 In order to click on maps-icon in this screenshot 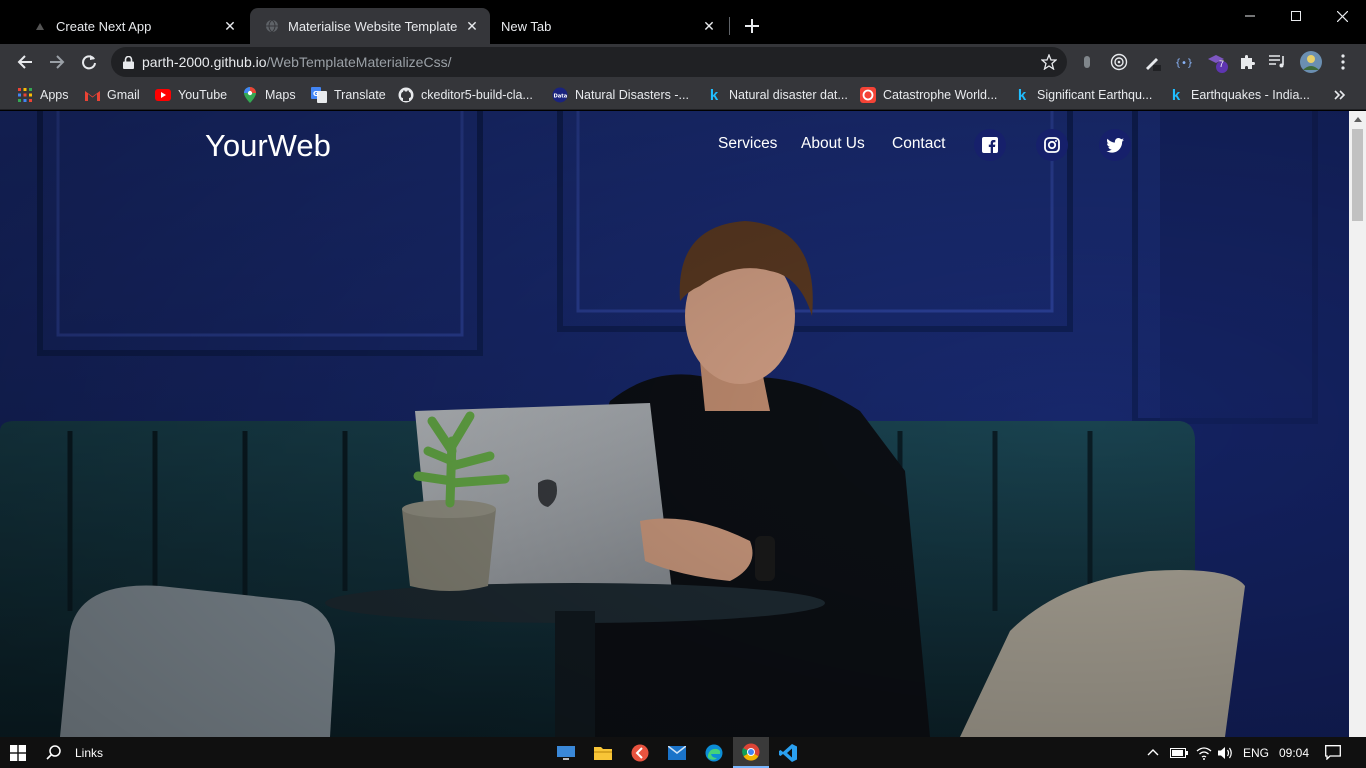, I will do `click(250, 95)`.